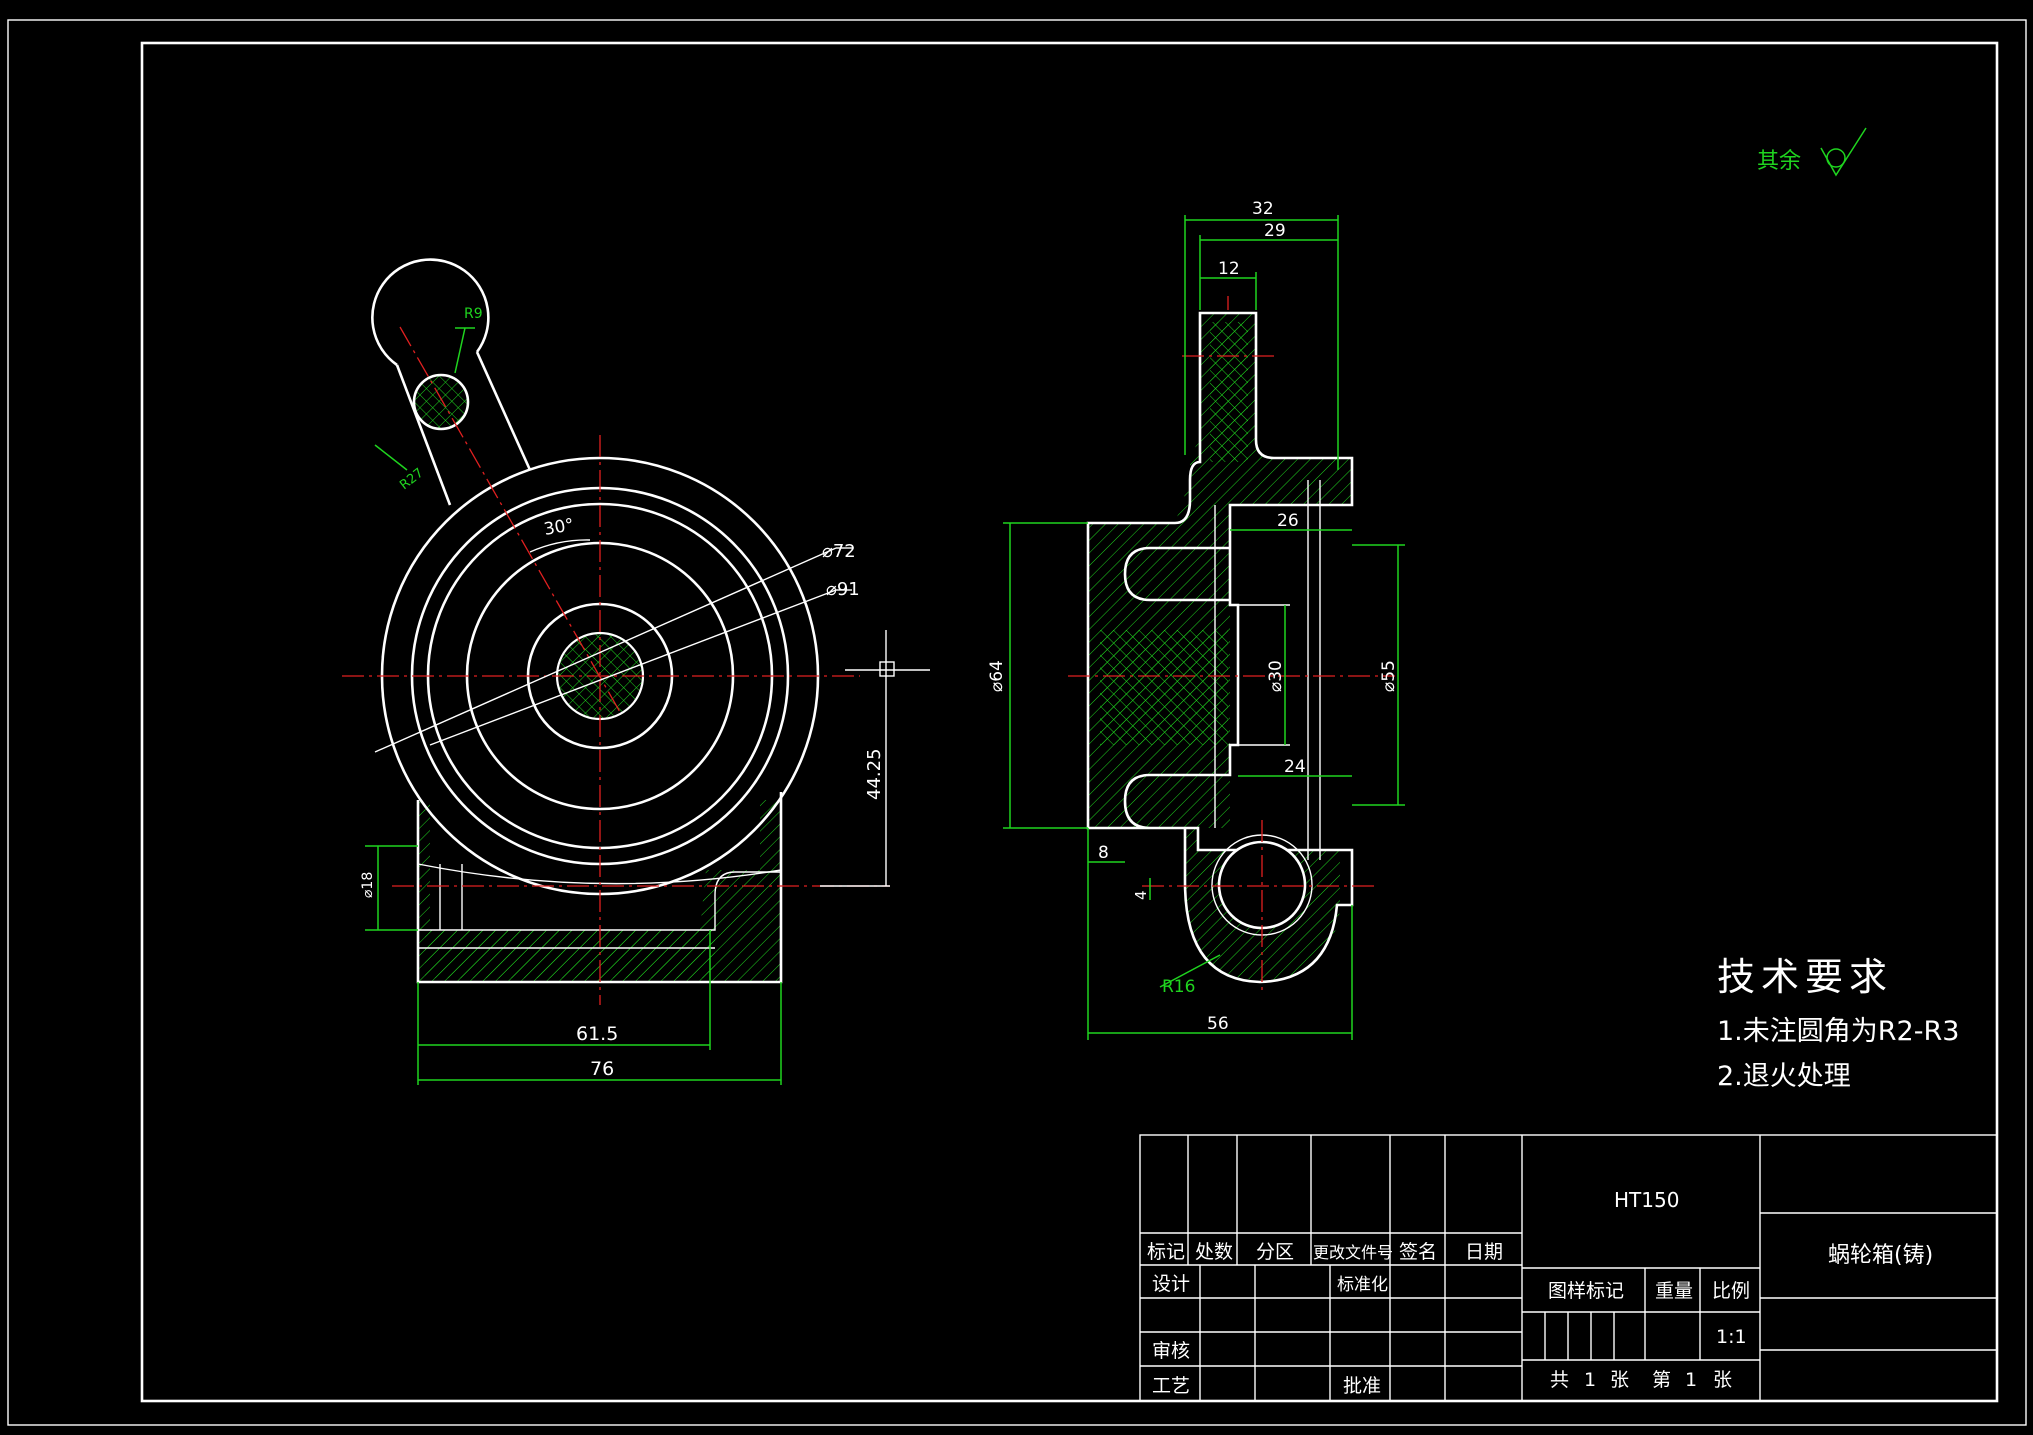  I want to click on dim-d64: ⌀64, so click(997, 676).